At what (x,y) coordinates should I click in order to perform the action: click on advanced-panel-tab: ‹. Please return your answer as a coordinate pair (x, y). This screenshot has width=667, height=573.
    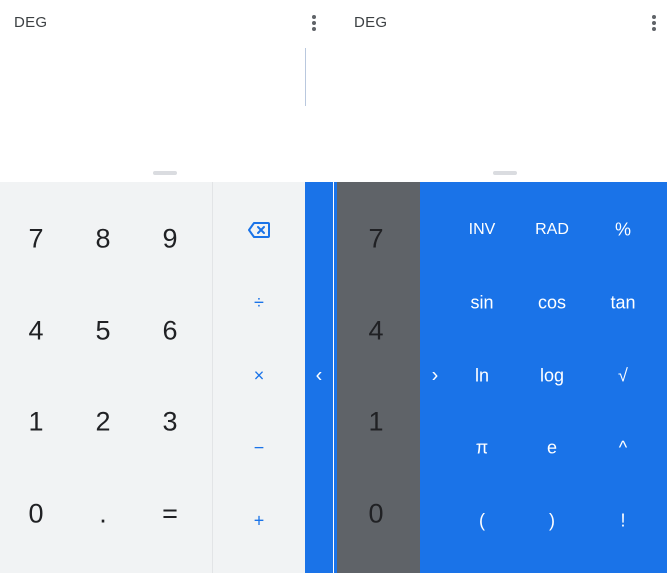
    Looking at the image, I should click on (319, 377).